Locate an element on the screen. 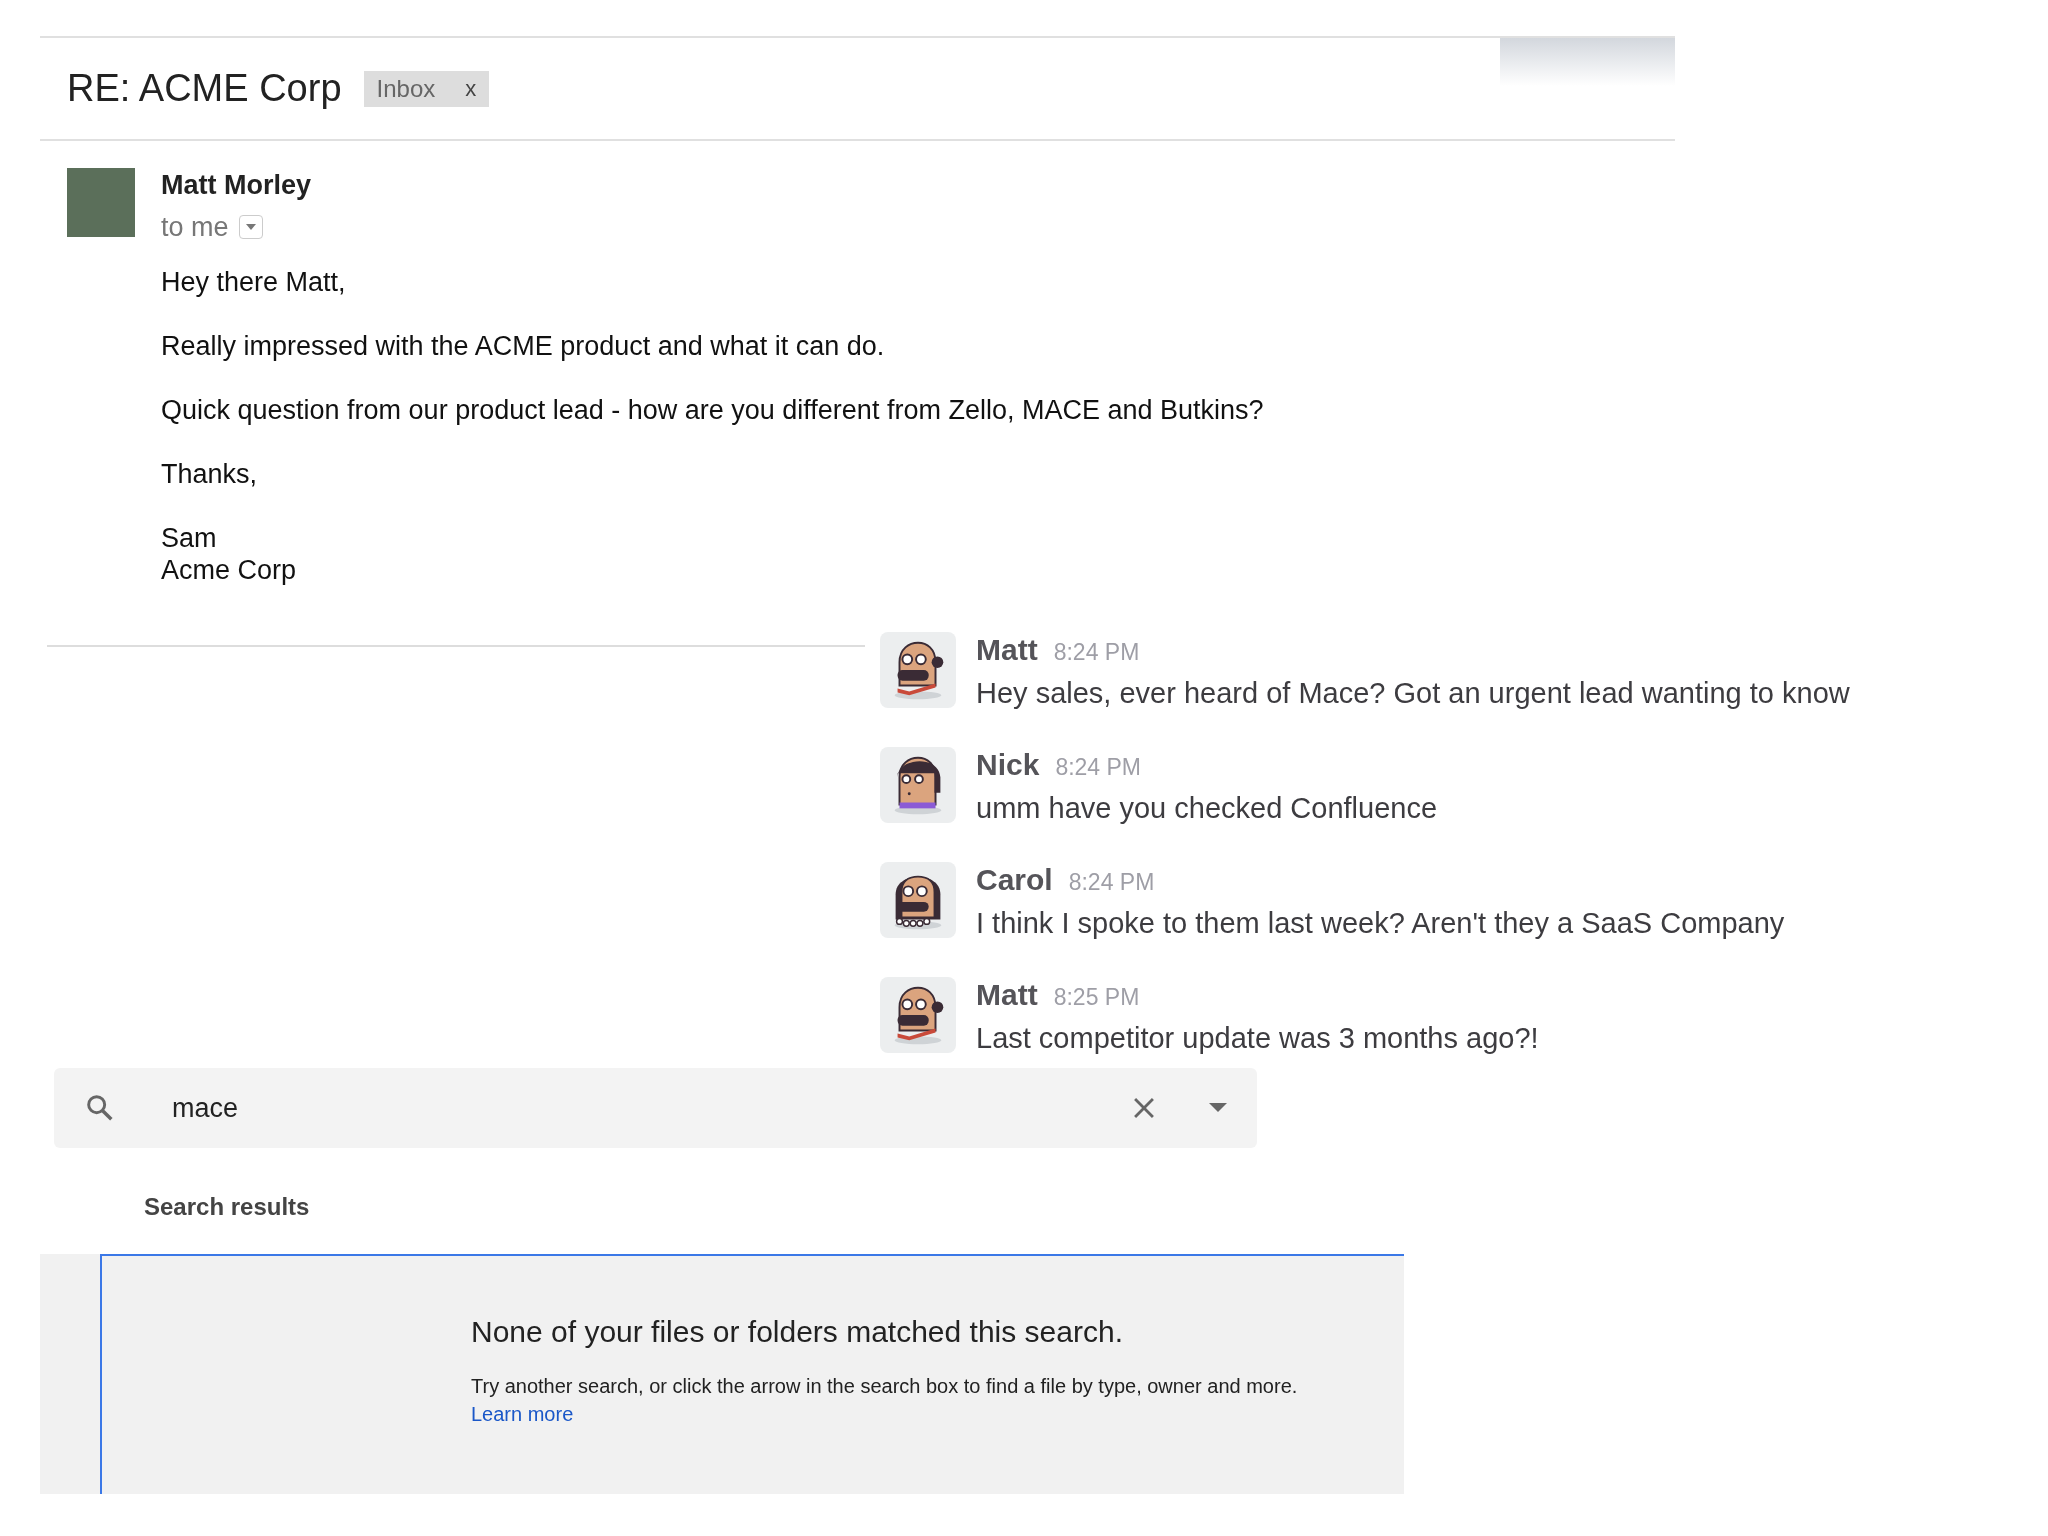 The height and width of the screenshot is (1536, 2048). details-dropdown-button is located at coordinates (250, 227).